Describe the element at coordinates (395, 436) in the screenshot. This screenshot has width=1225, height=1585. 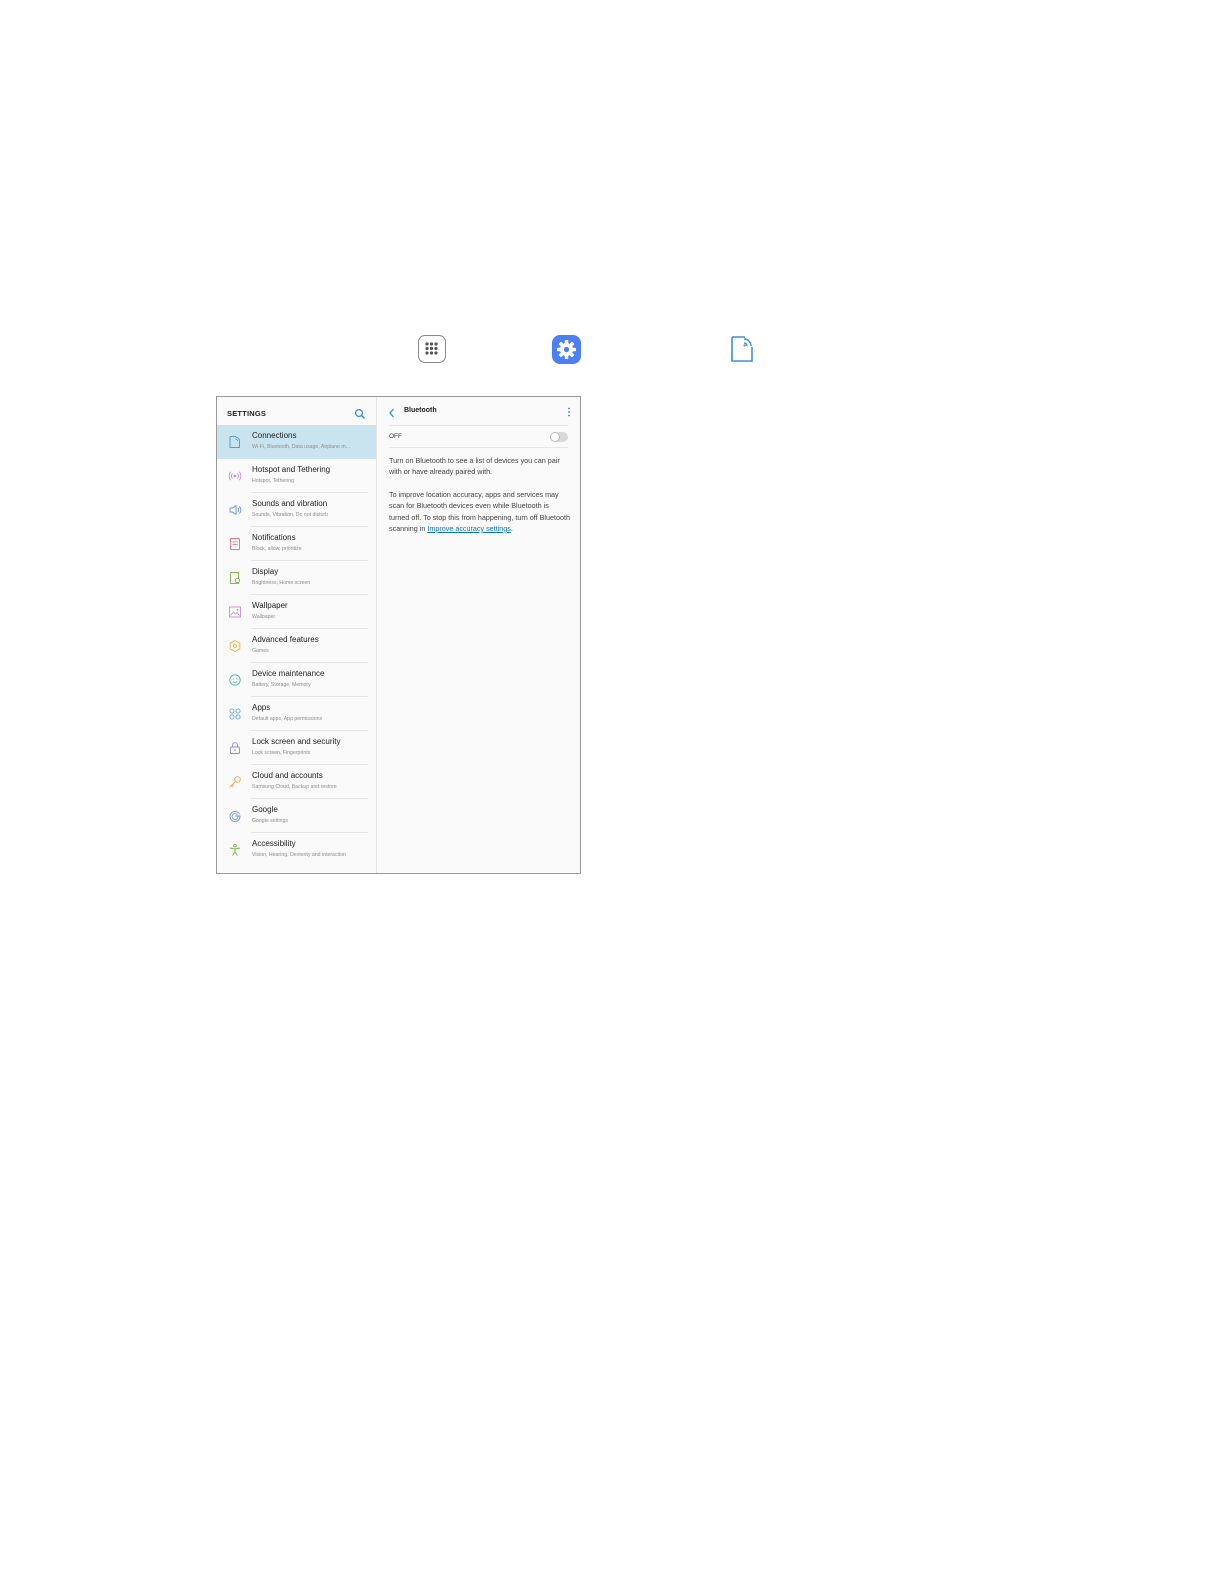
I see `bluetooth-state-label: OFF` at that location.